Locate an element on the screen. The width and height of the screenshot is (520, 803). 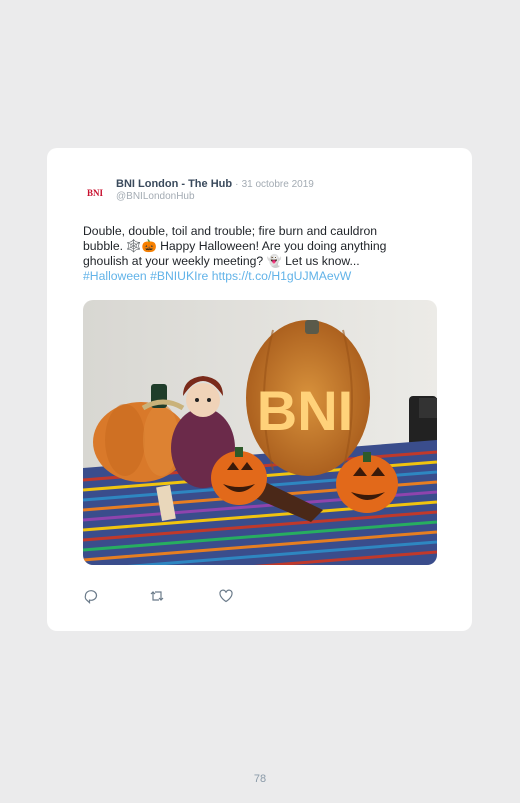
author-name: BNI London - The Hub is located at coordinates (174, 184).